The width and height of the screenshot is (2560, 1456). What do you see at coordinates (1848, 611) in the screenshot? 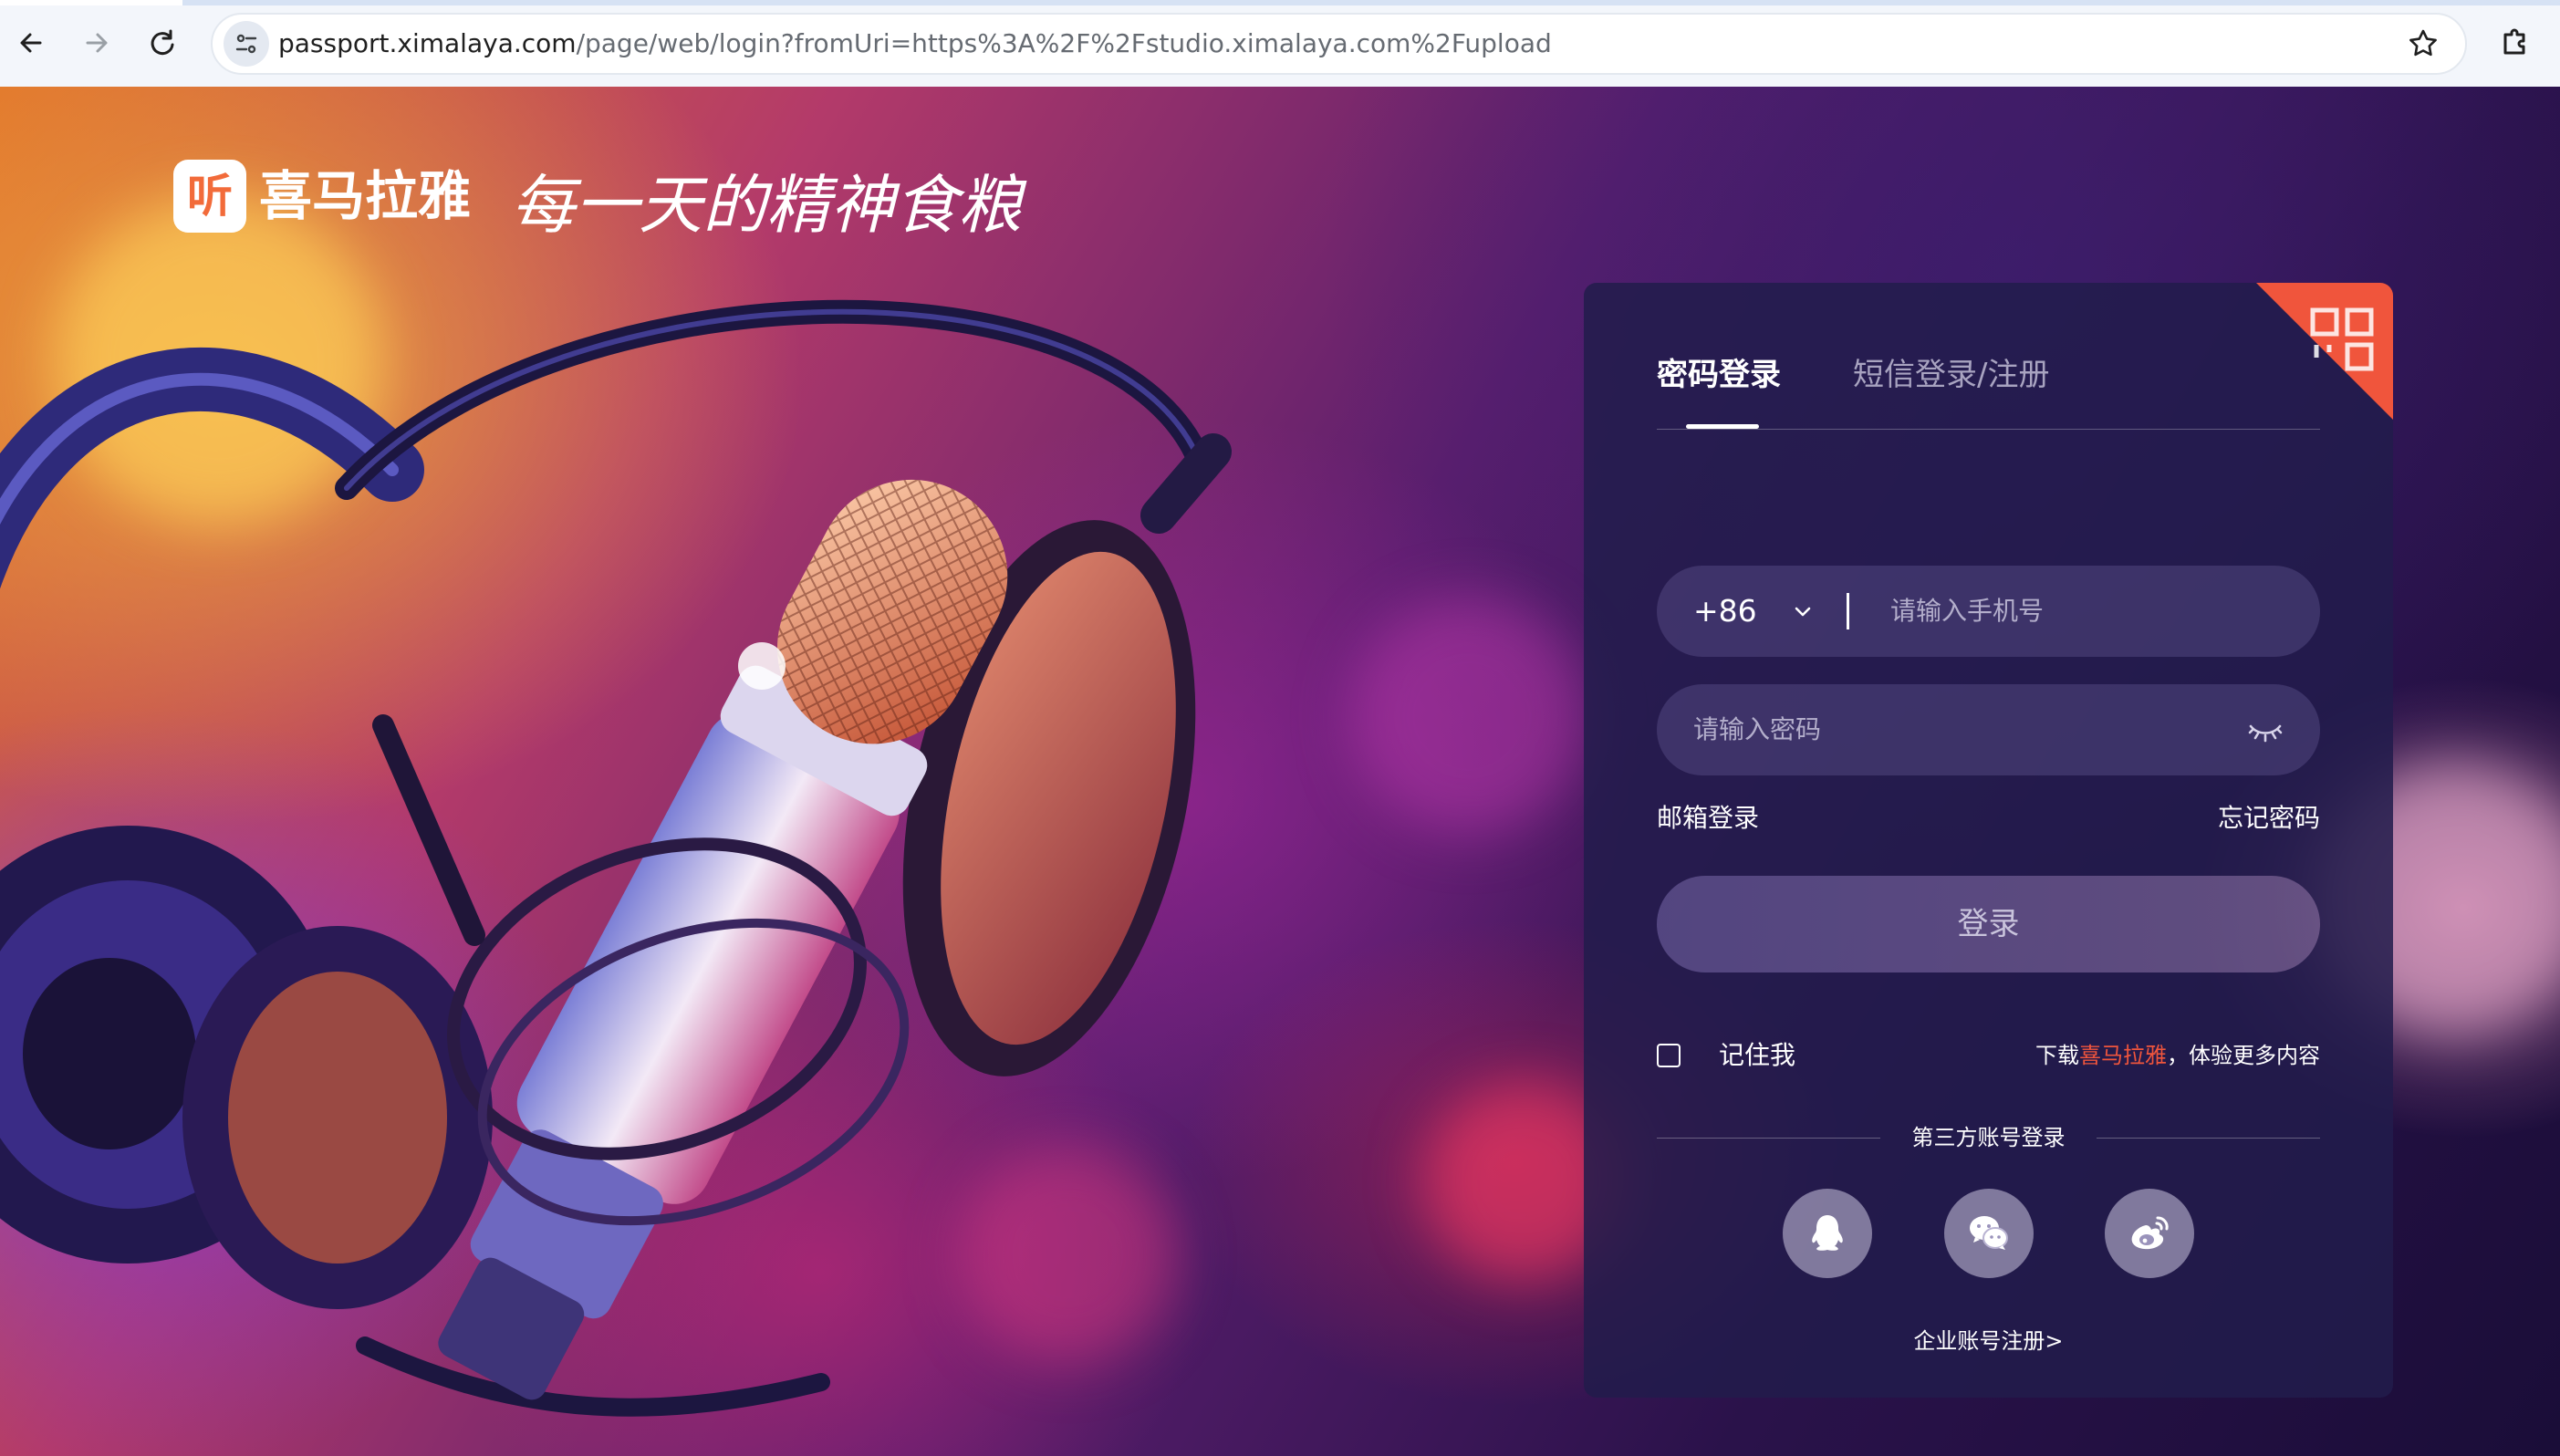
I see `field-divider` at bounding box center [1848, 611].